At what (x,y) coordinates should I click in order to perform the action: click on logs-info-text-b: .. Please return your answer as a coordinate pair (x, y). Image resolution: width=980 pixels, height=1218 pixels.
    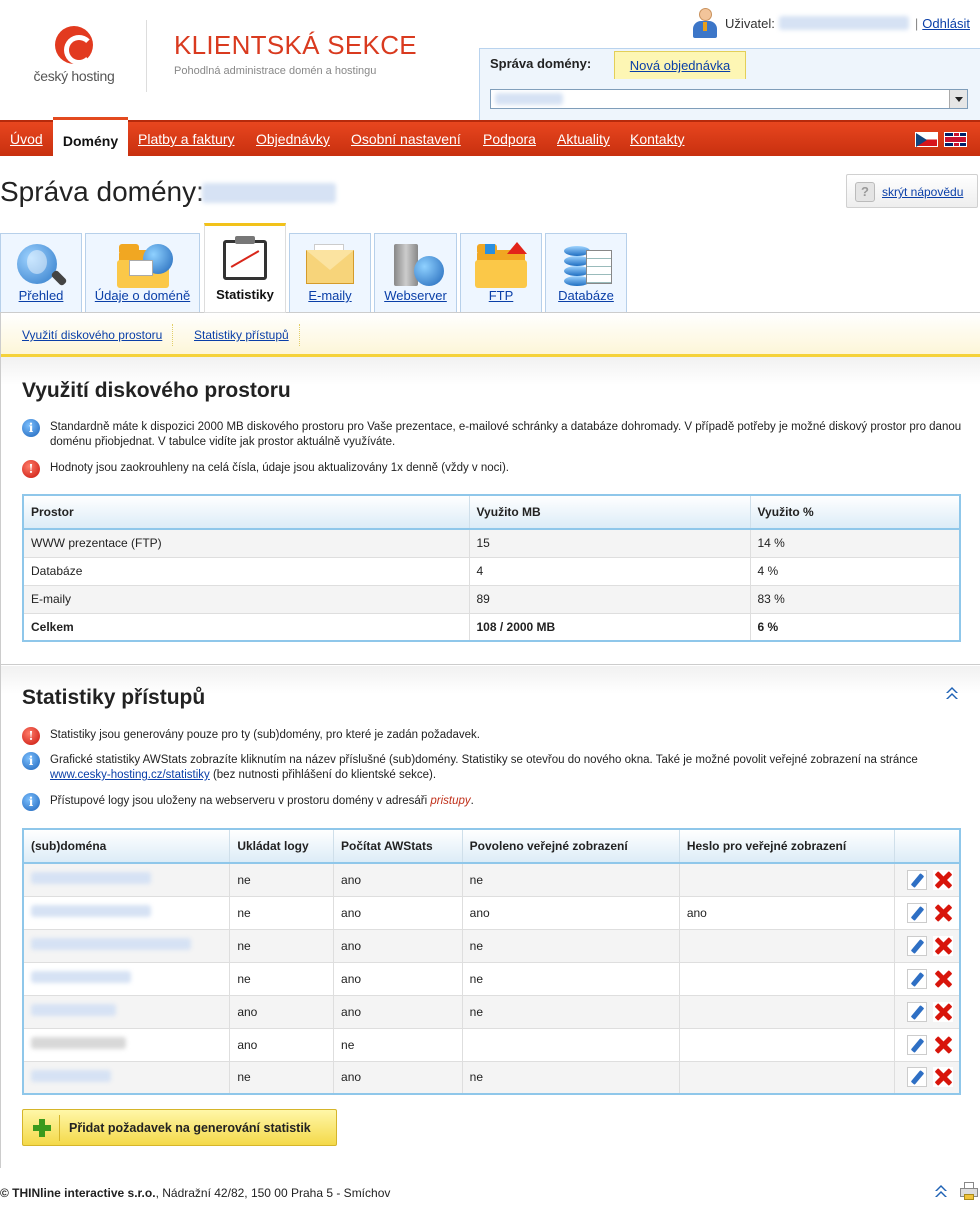
    Looking at the image, I should click on (472, 801).